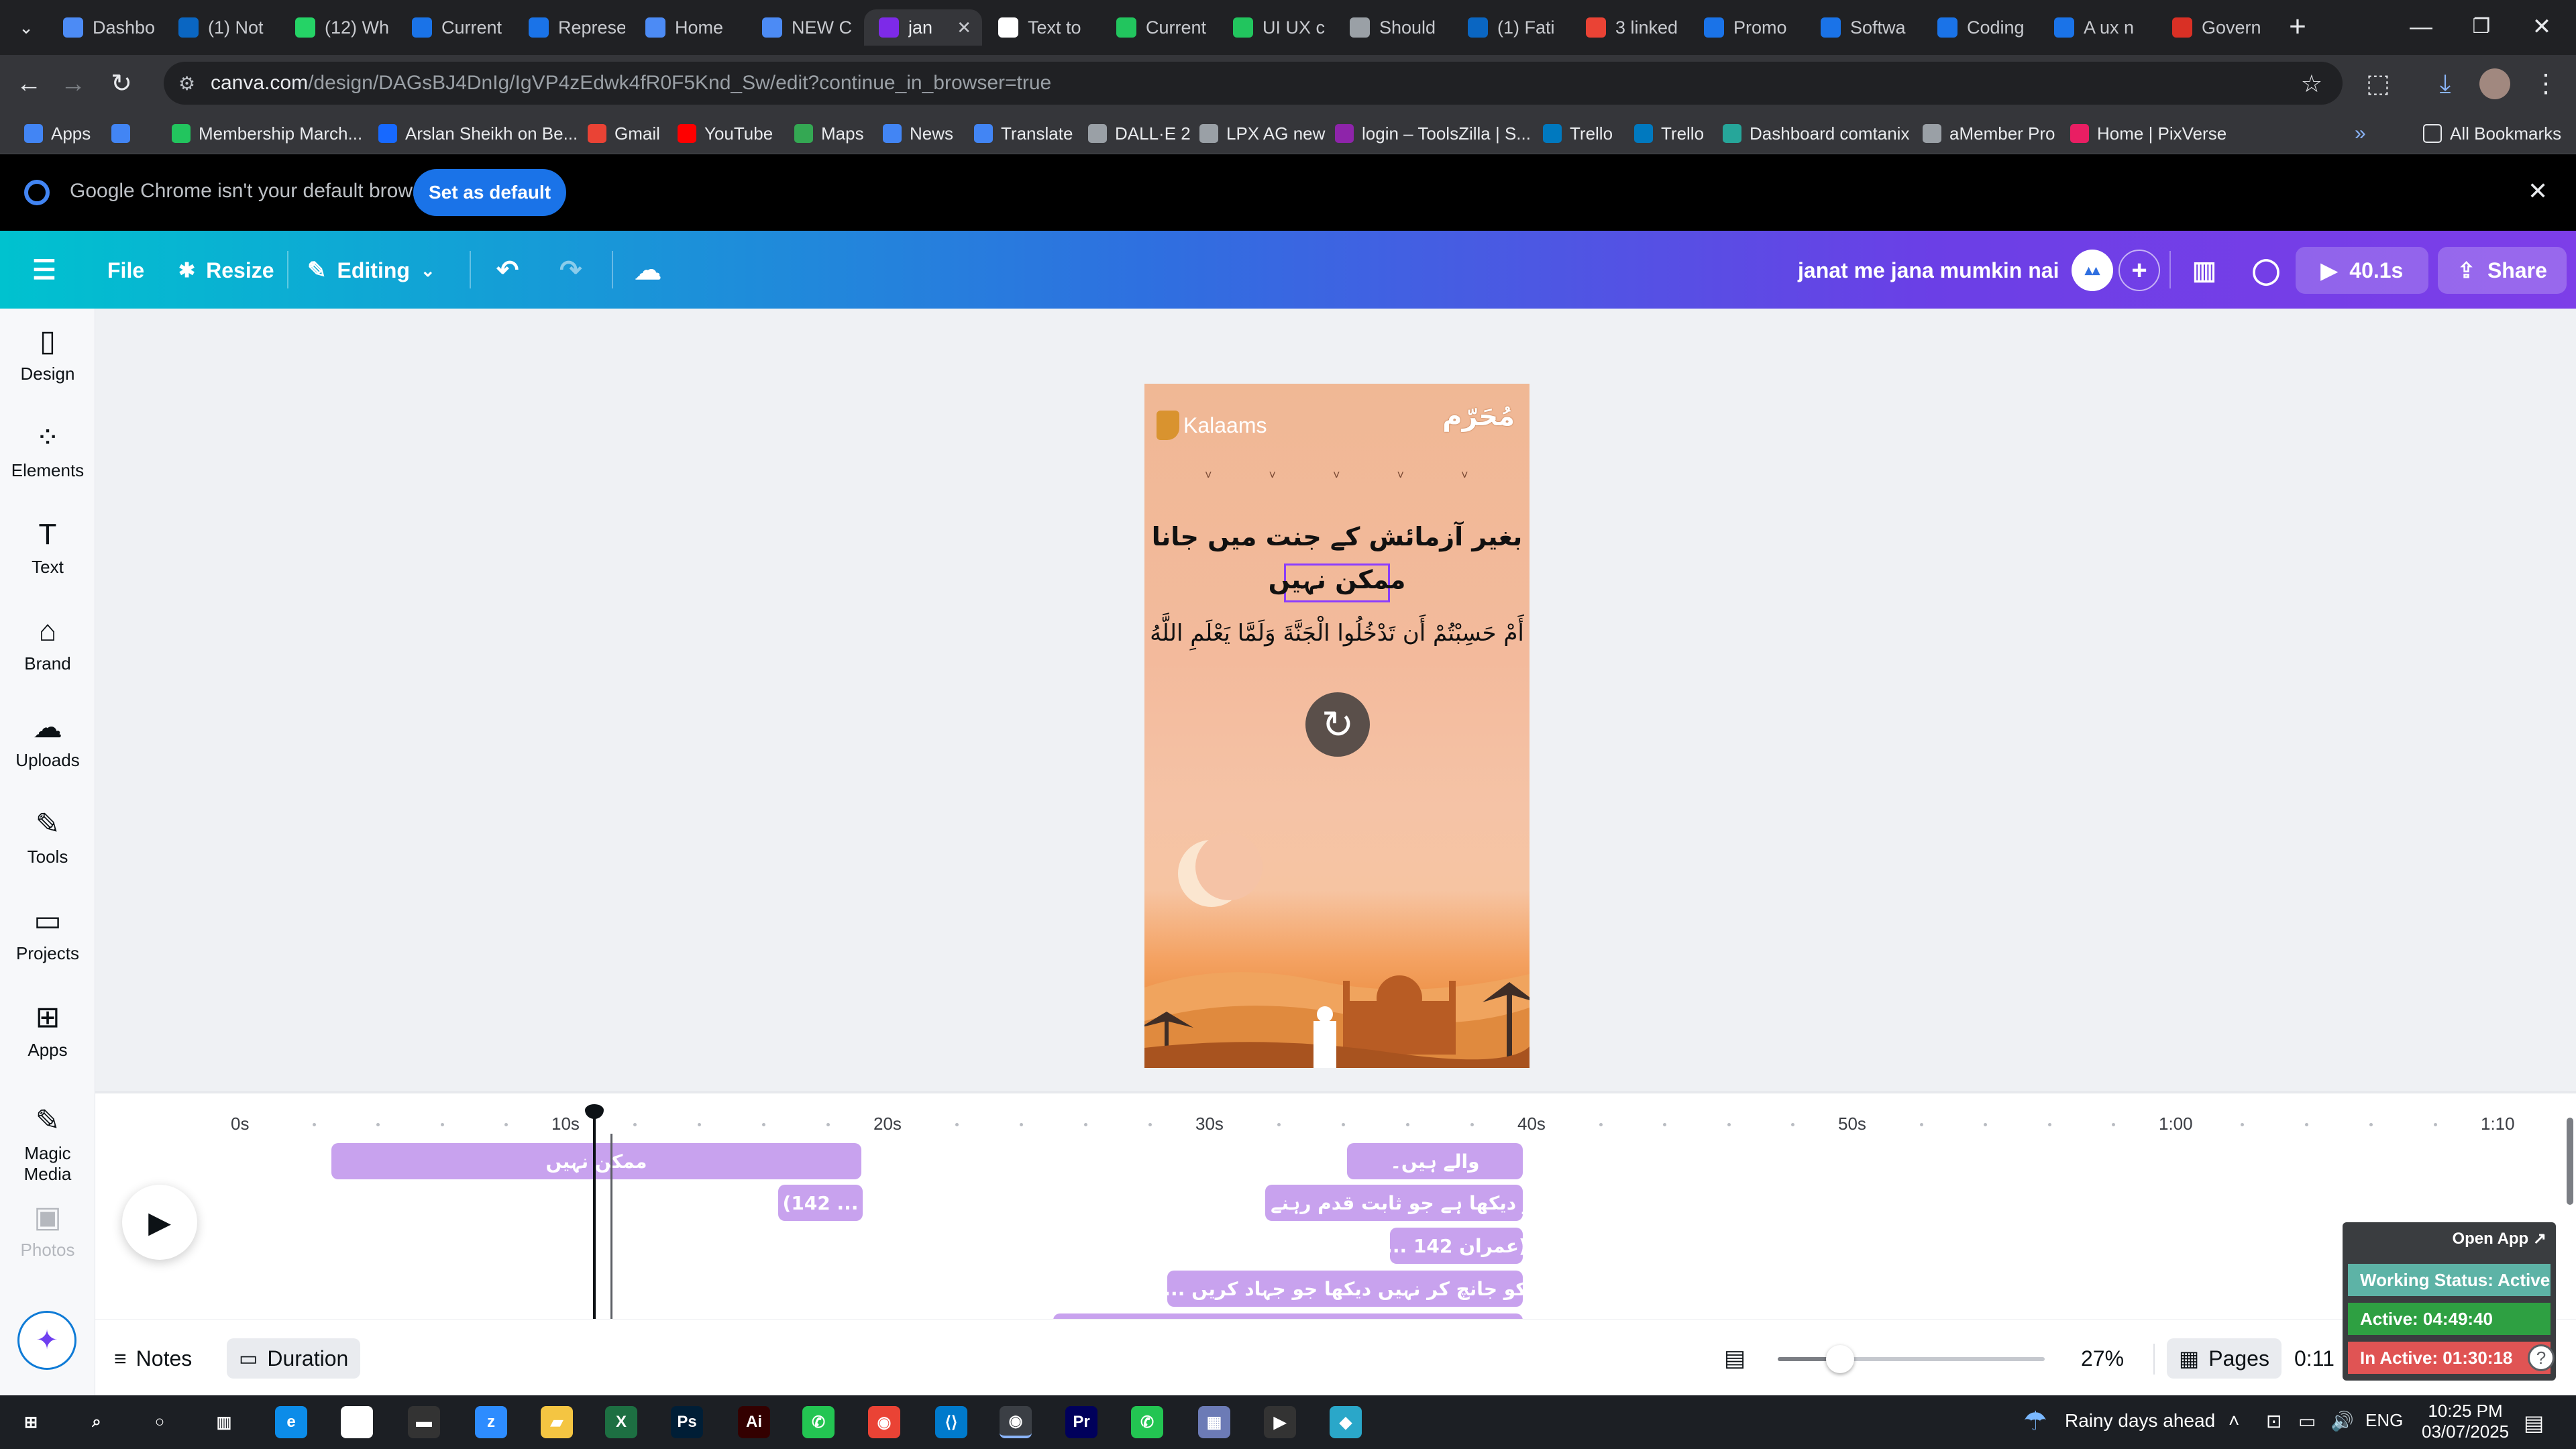 The image size is (2576, 1449). I want to click on timeline-scrollbar, so click(2570, 1161).